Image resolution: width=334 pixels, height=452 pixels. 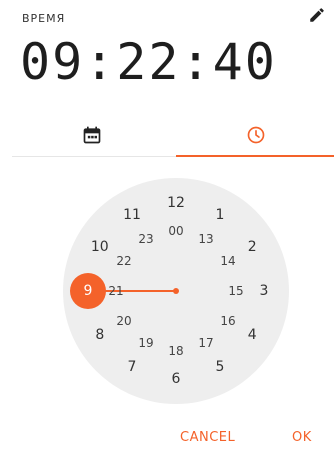 I want to click on tab-indicator, so click(x=255, y=156).